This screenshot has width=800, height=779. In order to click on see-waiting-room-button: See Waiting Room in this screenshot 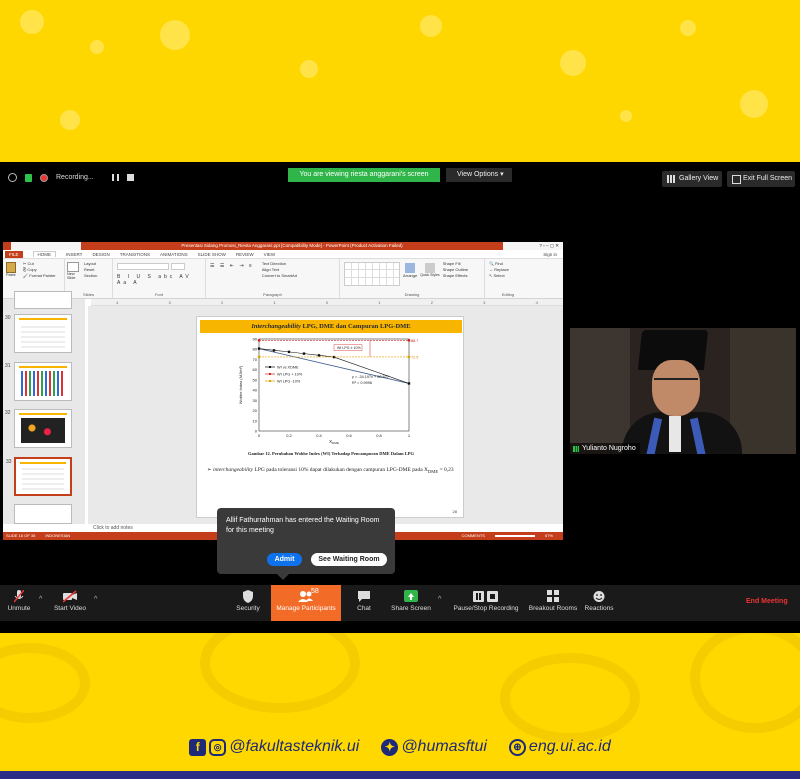, I will do `click(349, 559)`.